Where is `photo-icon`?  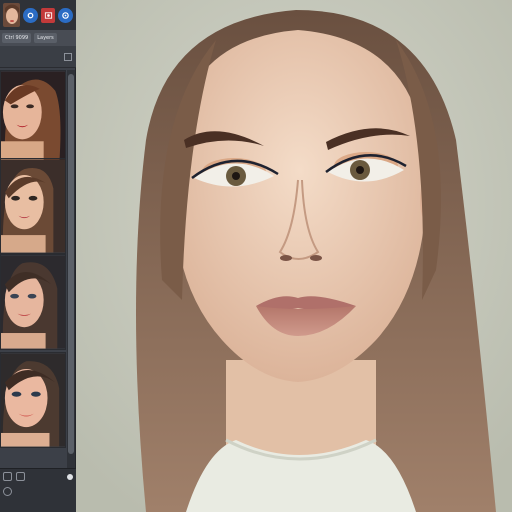 photo-icon is located at coordinates (48, 15).